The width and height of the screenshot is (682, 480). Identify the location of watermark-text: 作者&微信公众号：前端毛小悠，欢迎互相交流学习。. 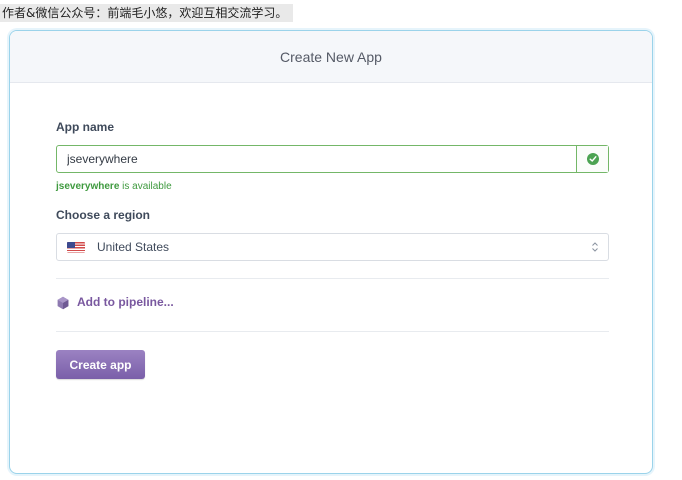
(147, 13).